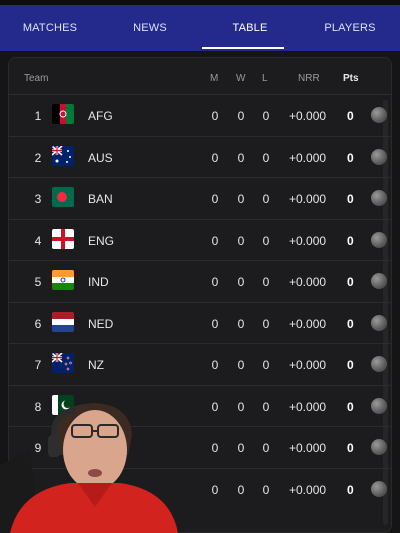  I want to click on team-code: AFG, so click(100, 116).